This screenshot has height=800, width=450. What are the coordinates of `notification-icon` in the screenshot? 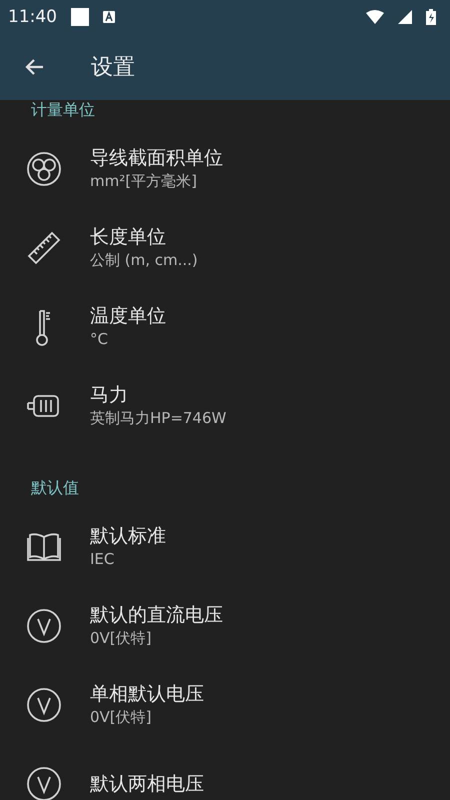 It's located at (80, 17).